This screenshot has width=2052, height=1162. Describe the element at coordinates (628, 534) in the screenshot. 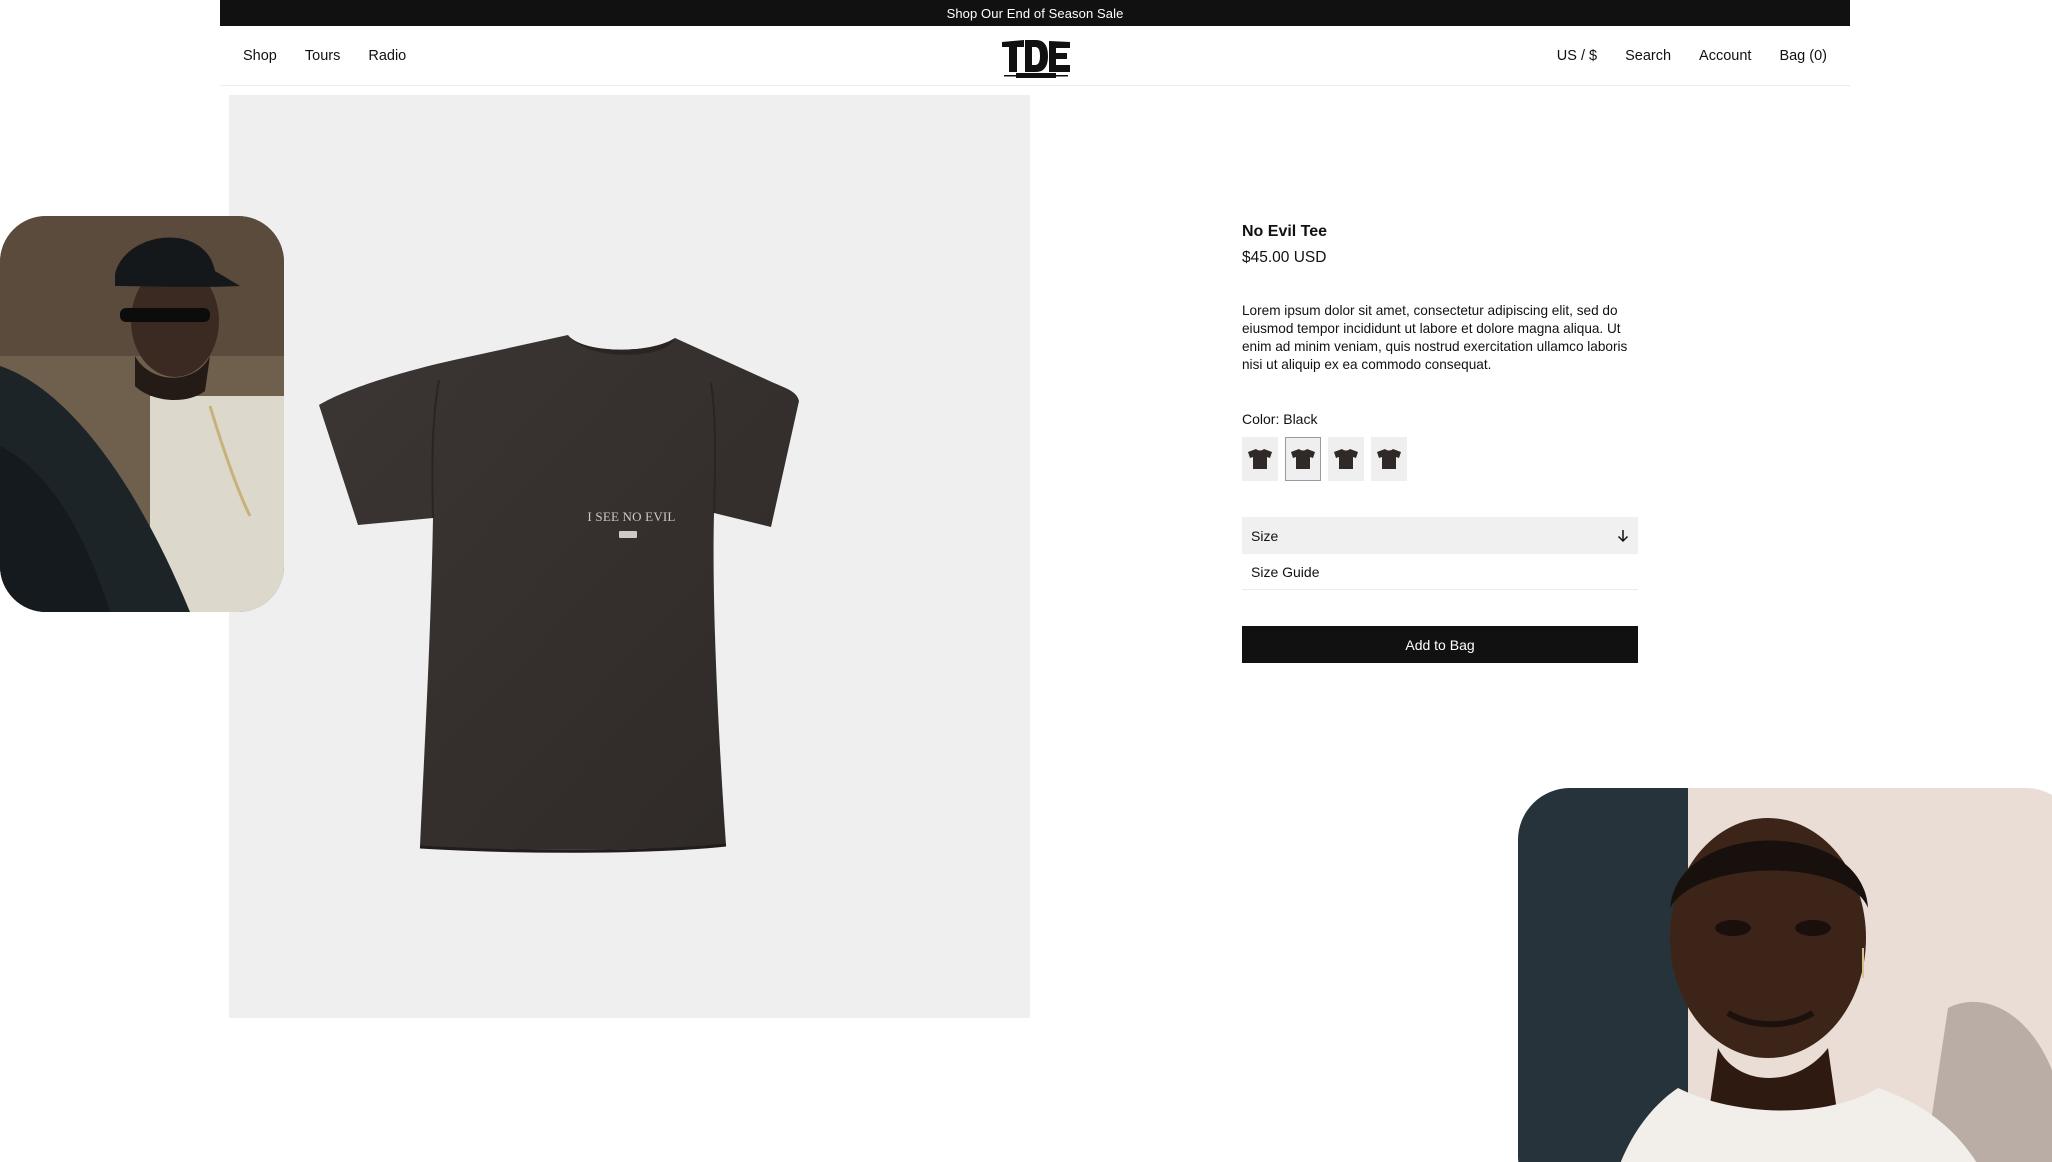

I see `tshirt-print-logo` at that location.